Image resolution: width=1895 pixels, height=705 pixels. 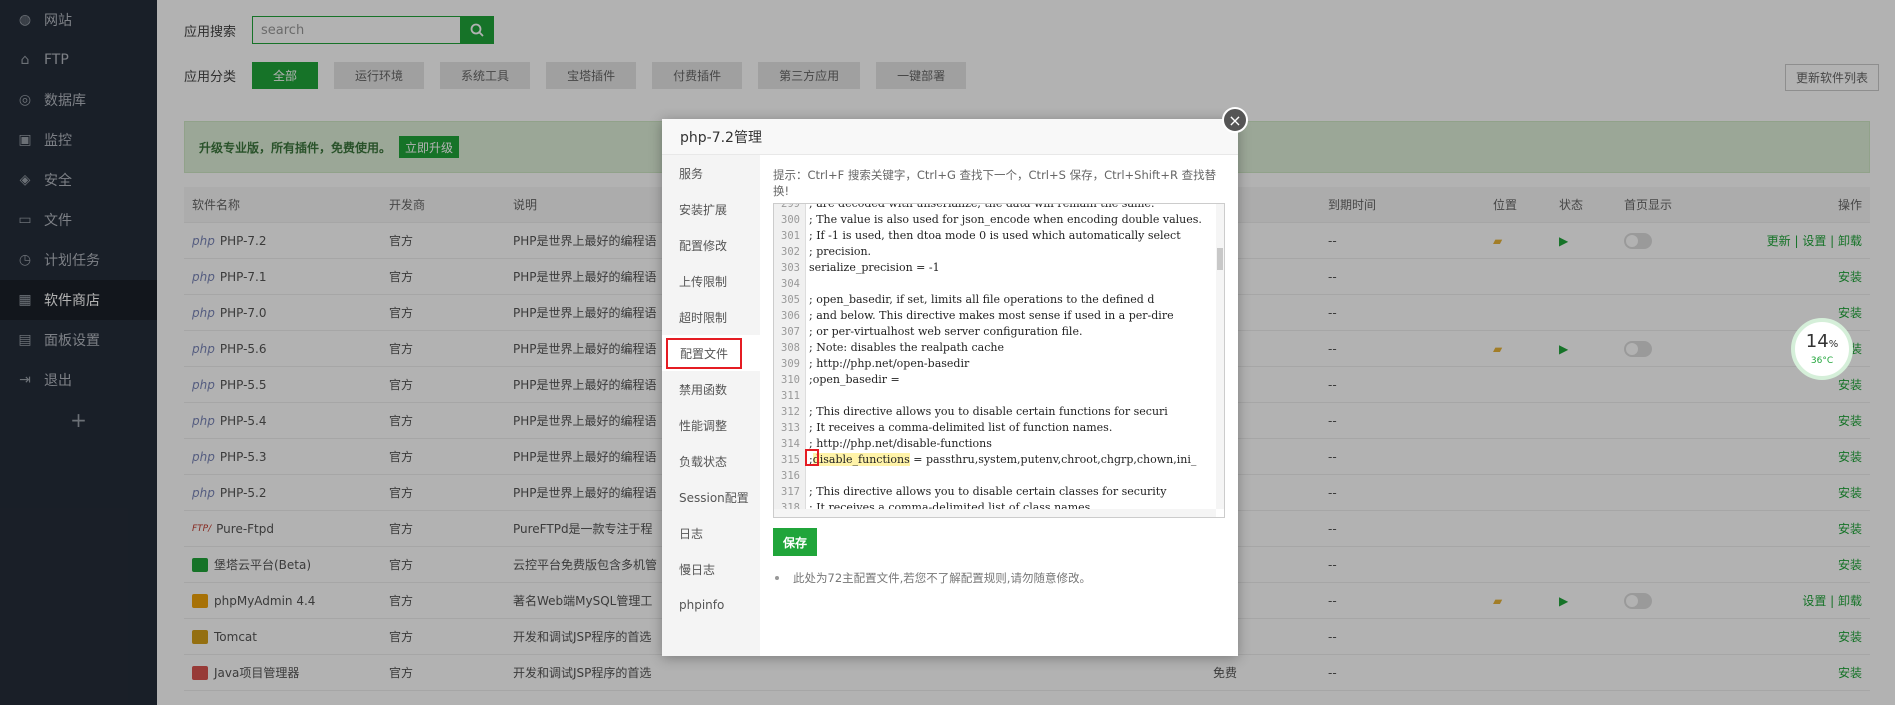 I want to click on dialog-tab-12: phpinfo, so click(x=711, y=605).